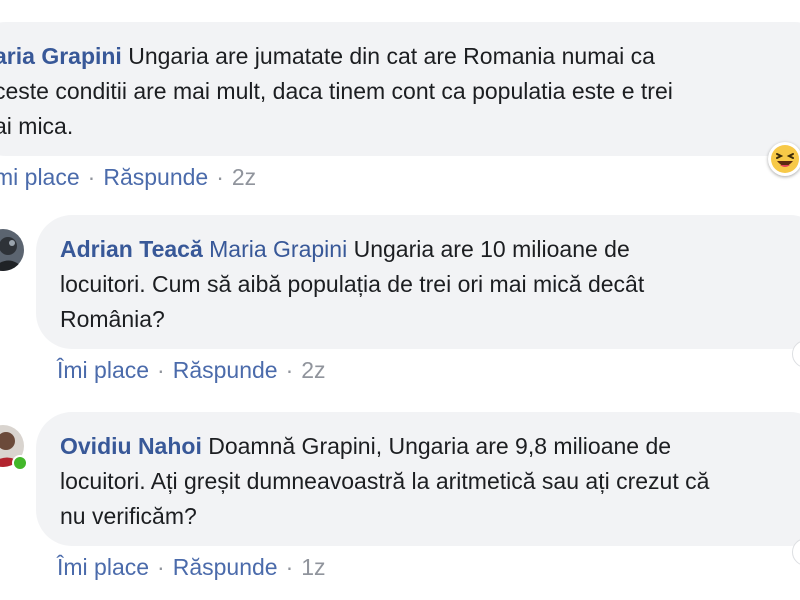 The width and height of the screenshot is (800, 600). Describe the element at coordinates (37, 126) in the screenshot. I see `comment-1-text-line-3: ai mica.` at that location.